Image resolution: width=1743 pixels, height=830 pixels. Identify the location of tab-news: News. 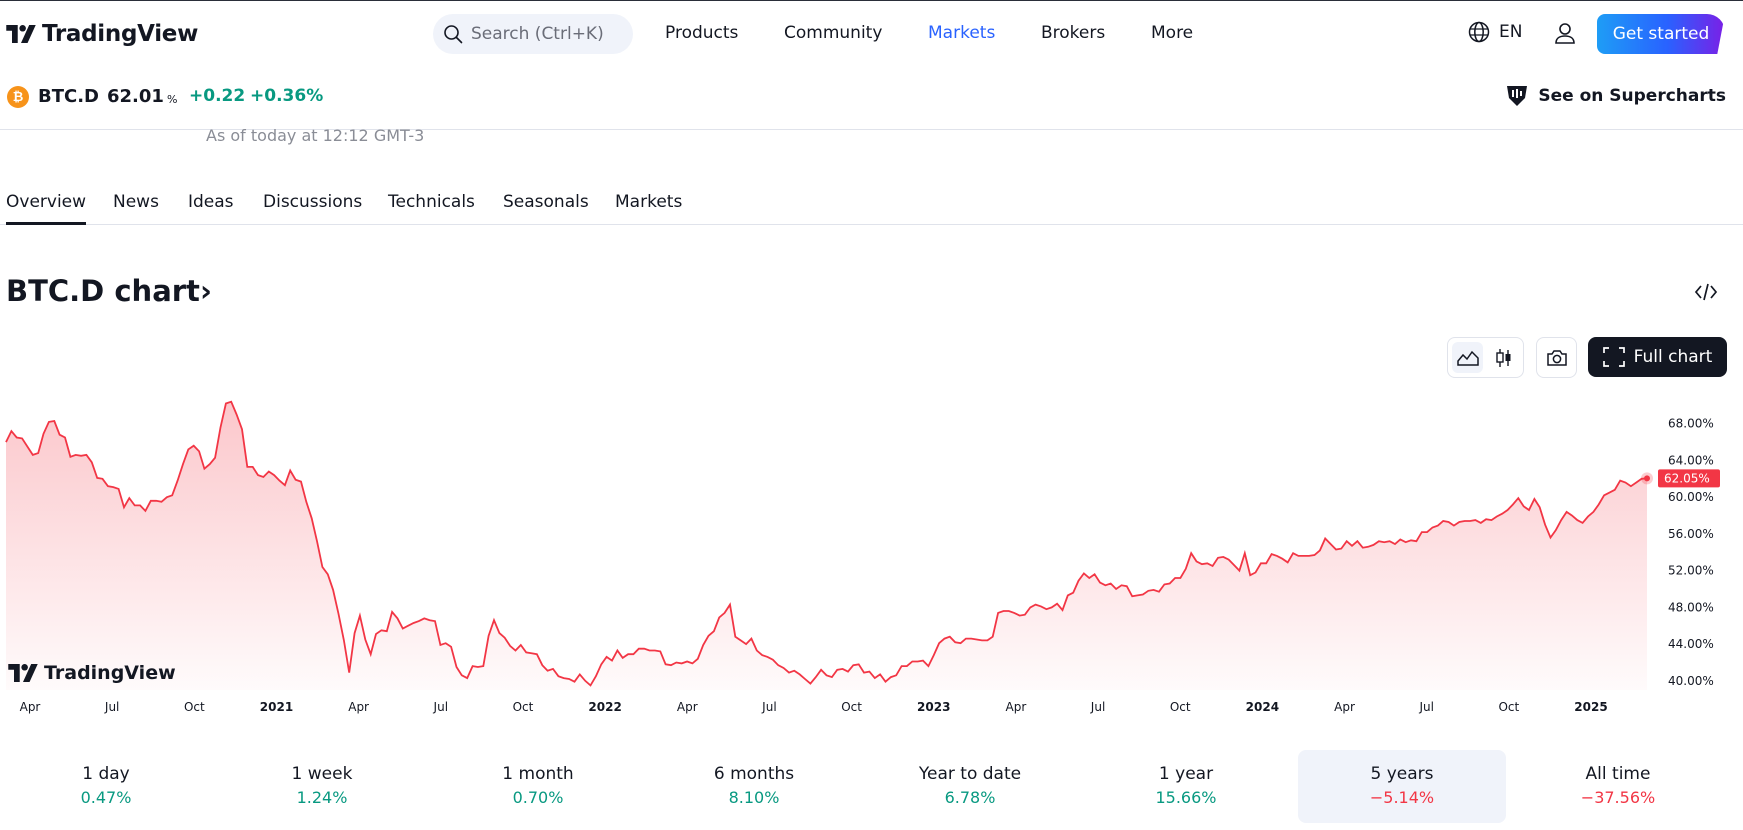
(136, 208).